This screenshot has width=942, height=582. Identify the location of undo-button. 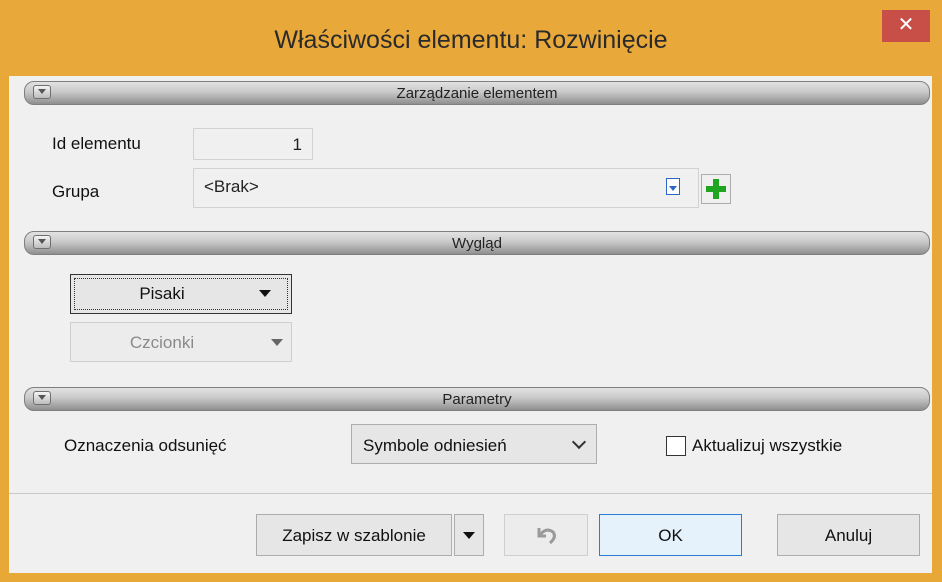
(546, 535).